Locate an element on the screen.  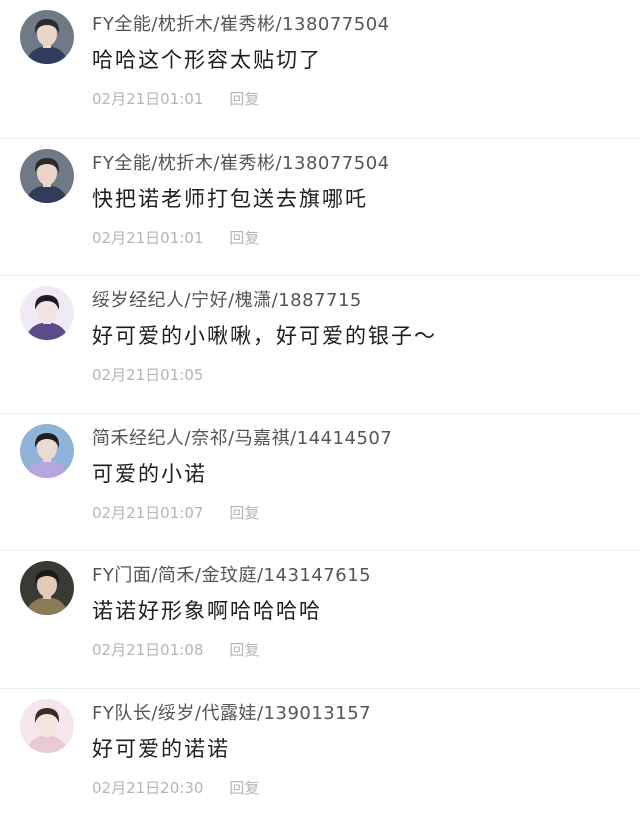
avatar-anime-purple-image is located at coordinates (47, 313).